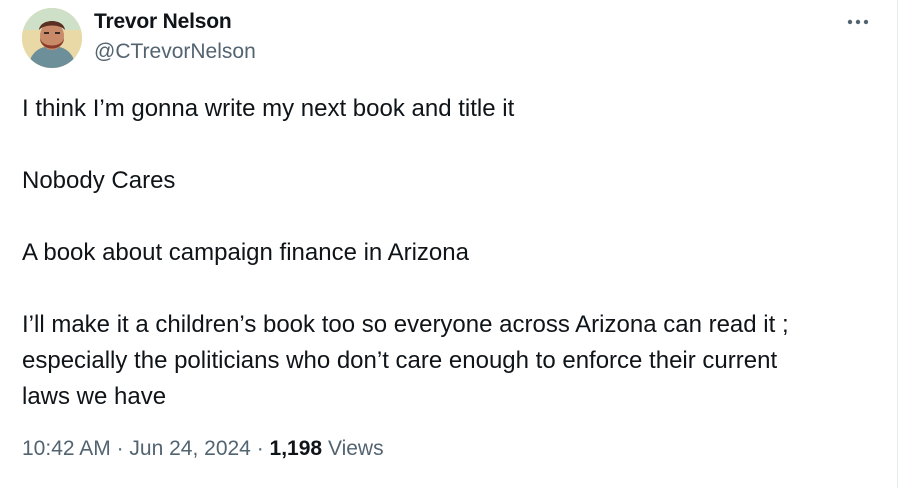  What do you see at coordinates (94, 396) in the screenshot?
I see `tweet-line: laws we have` at bounding box center [94, 396].